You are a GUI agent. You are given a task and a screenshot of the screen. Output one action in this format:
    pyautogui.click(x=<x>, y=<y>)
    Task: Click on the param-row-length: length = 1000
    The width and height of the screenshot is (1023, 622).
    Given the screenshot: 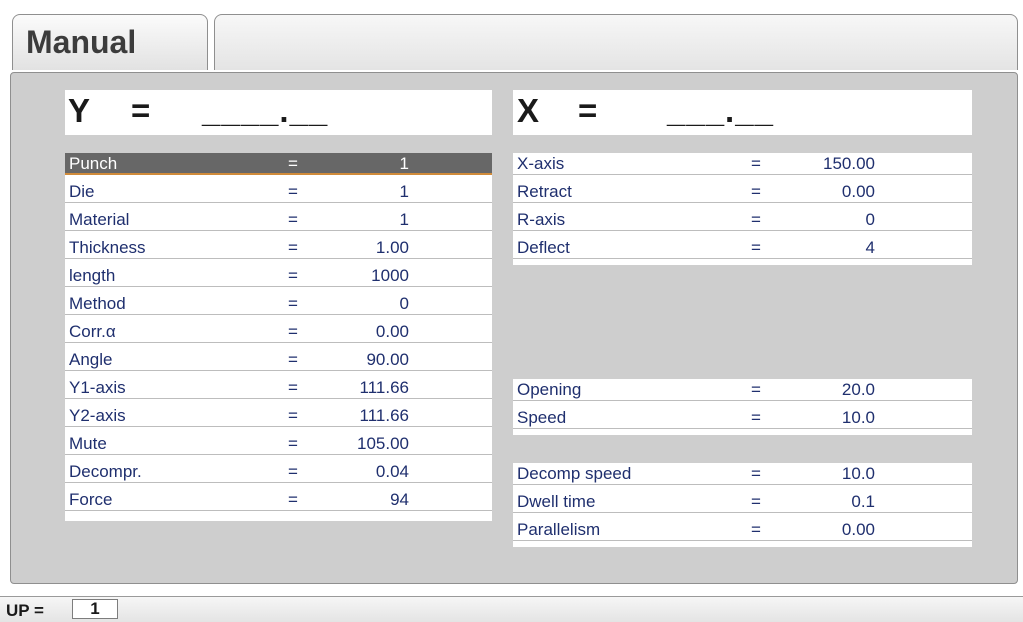 What is the action you would take?
    pyautogui.click(x=278, y=276)
    